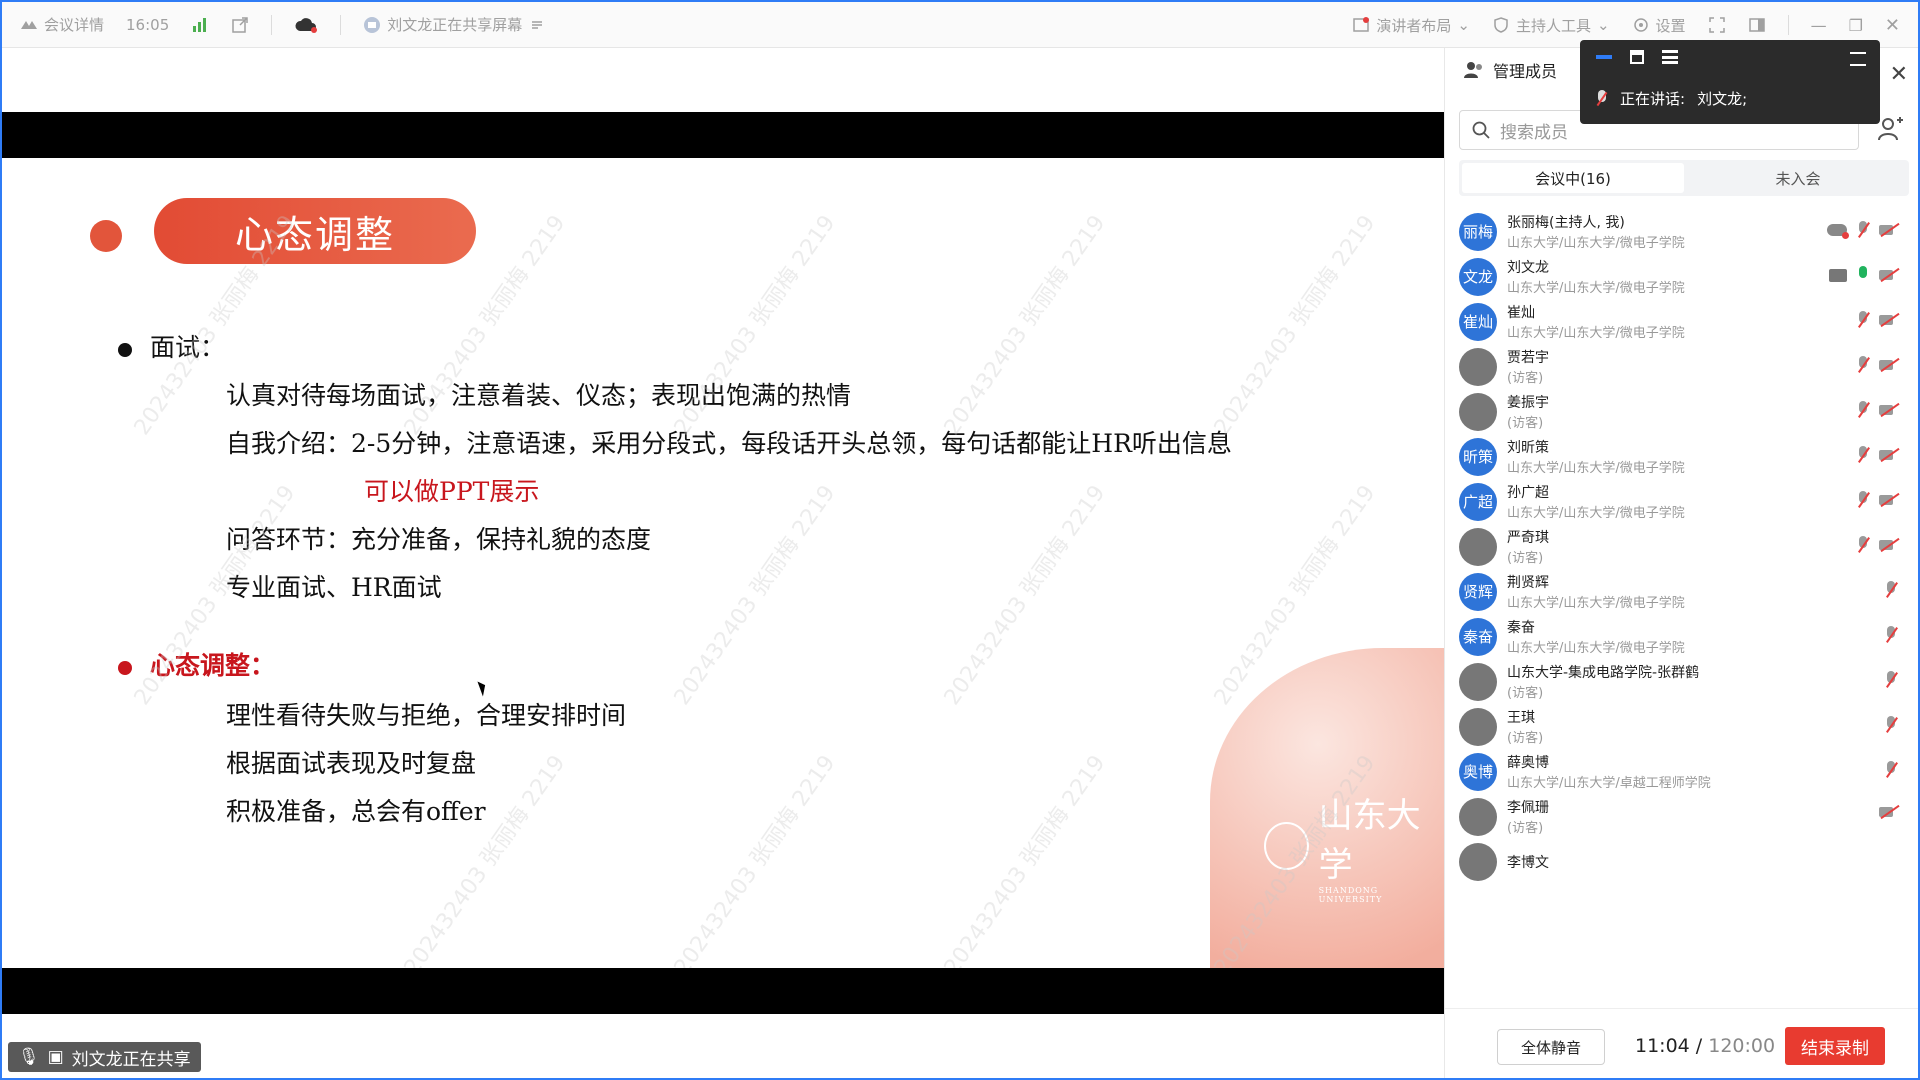 This screenshot has height=1080, width=1920. Describe the element at coordinates (1730, 82) in the screenshot. I see `speaker-widget: 正在讲话: 刘文龙;` at that location.